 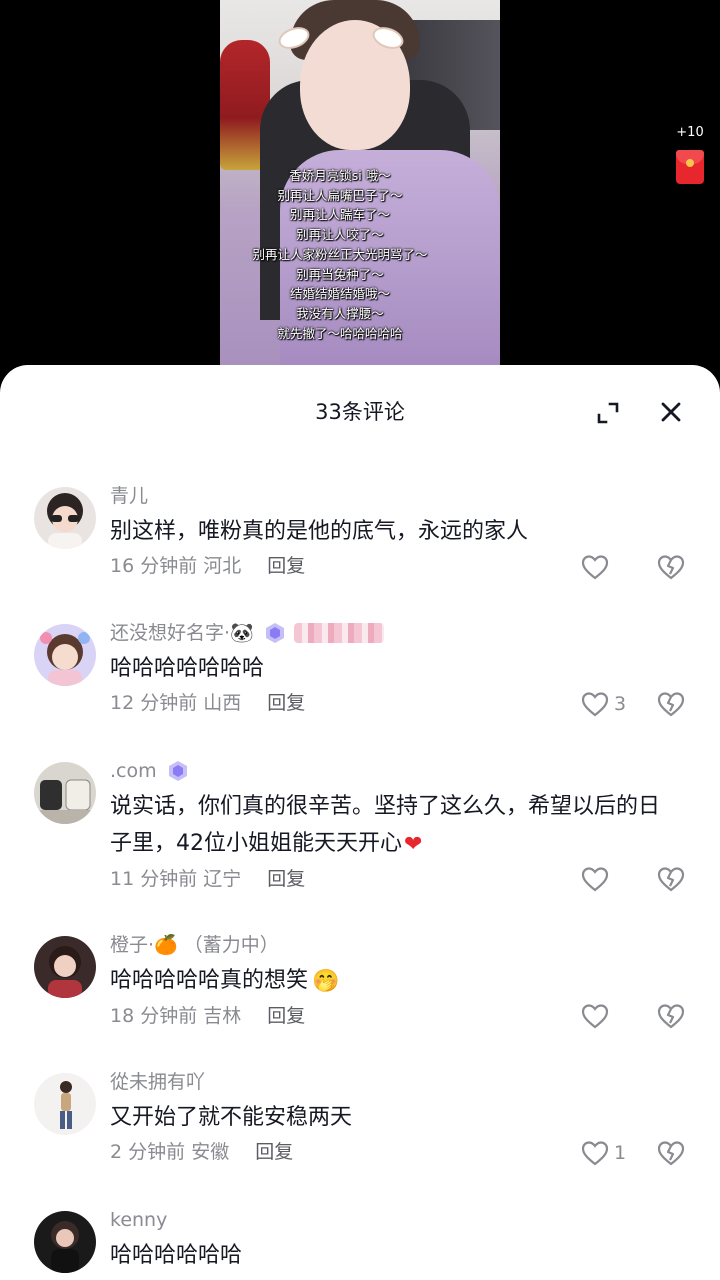 I want to click on comment-location: 山西, so click(x=222, y=703).